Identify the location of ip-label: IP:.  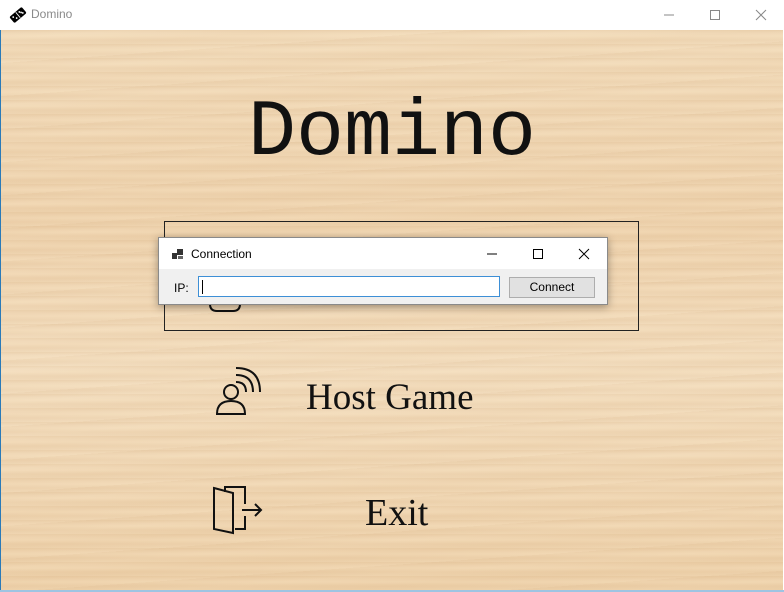
(181, 288).